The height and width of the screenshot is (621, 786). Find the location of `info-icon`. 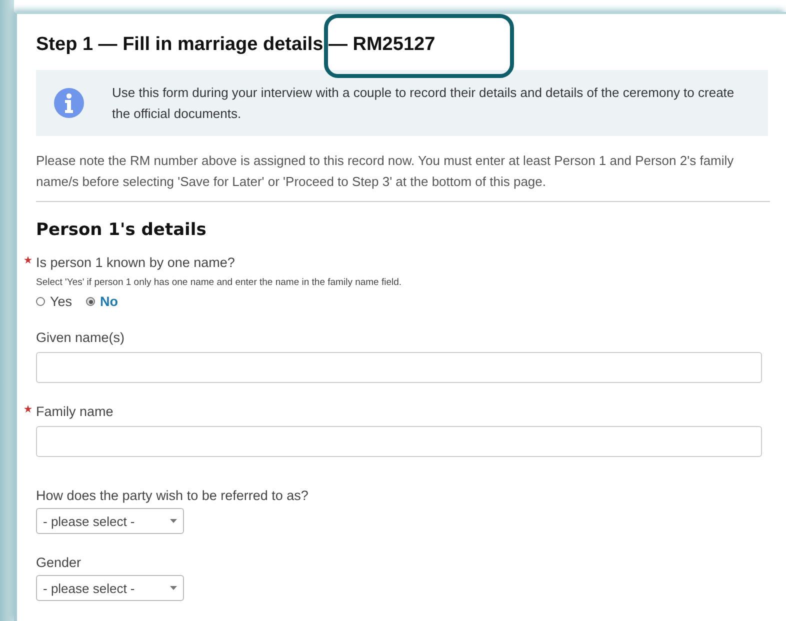

info-icon is located at coordinates (69, 103).